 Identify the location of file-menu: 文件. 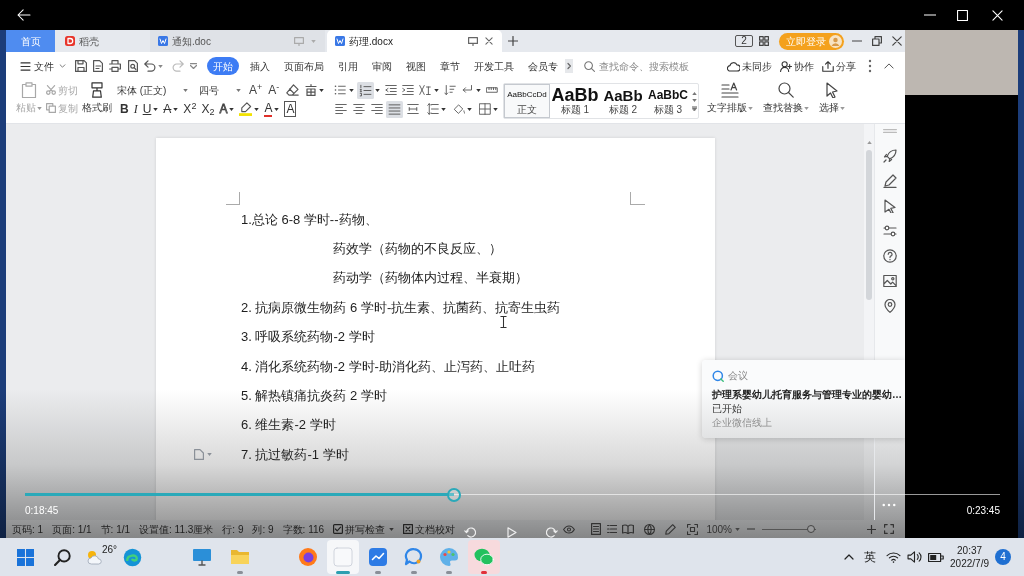
(43, 66).